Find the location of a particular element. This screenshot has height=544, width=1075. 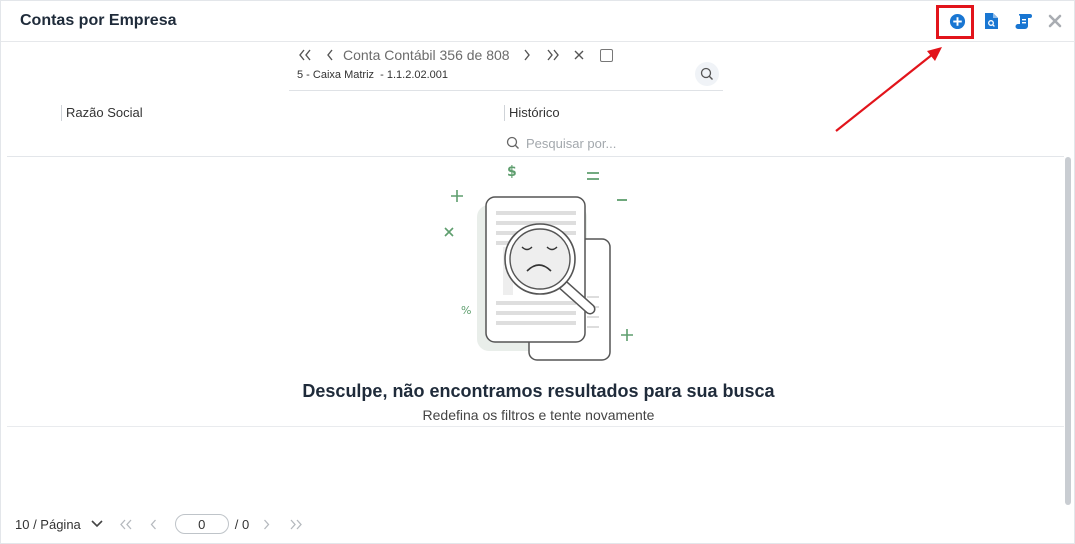

column-search is located at coordinates (656, 143).